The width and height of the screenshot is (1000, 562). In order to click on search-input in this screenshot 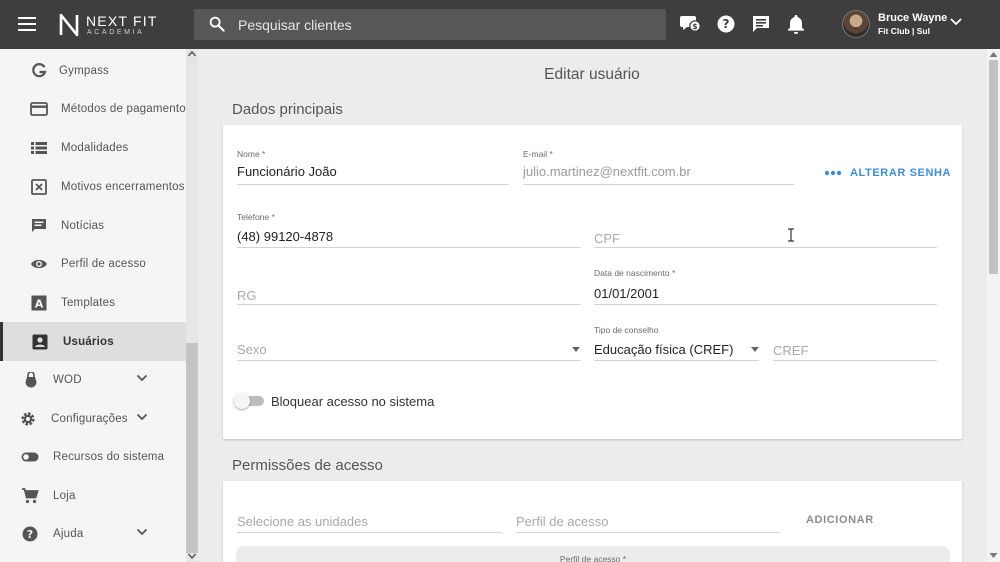, I will do `click(443, 24)`.